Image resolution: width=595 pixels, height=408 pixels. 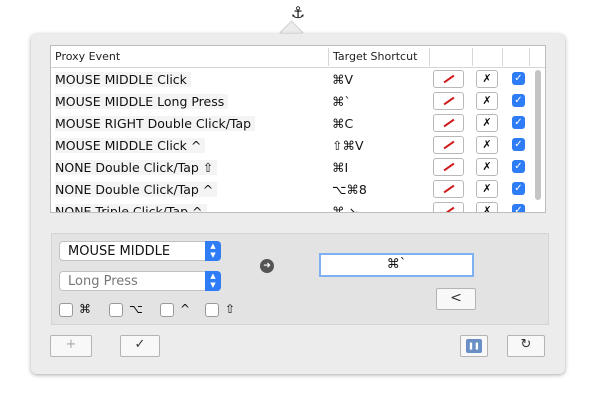 I want to click on table-row: MOUSE MIDDLE Click ⌘V ✗ ✓, so click(x=291, y=79).